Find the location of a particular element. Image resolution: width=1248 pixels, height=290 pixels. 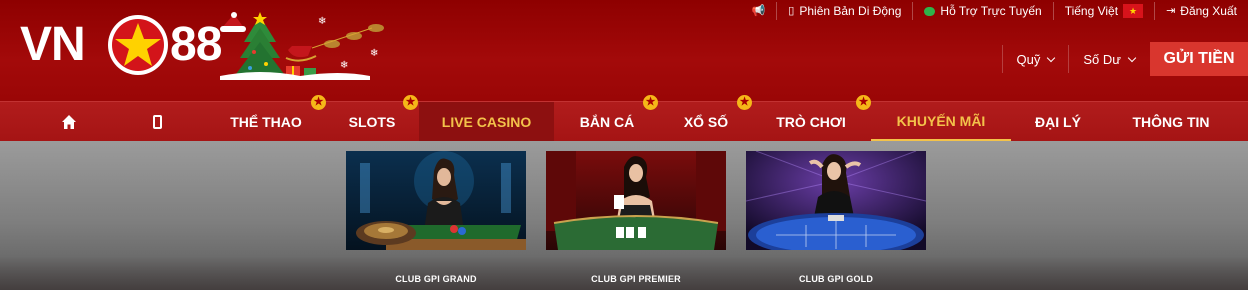

nav-promotions-label: KHUYẾN MÃI is located at coordinates (941, 120).